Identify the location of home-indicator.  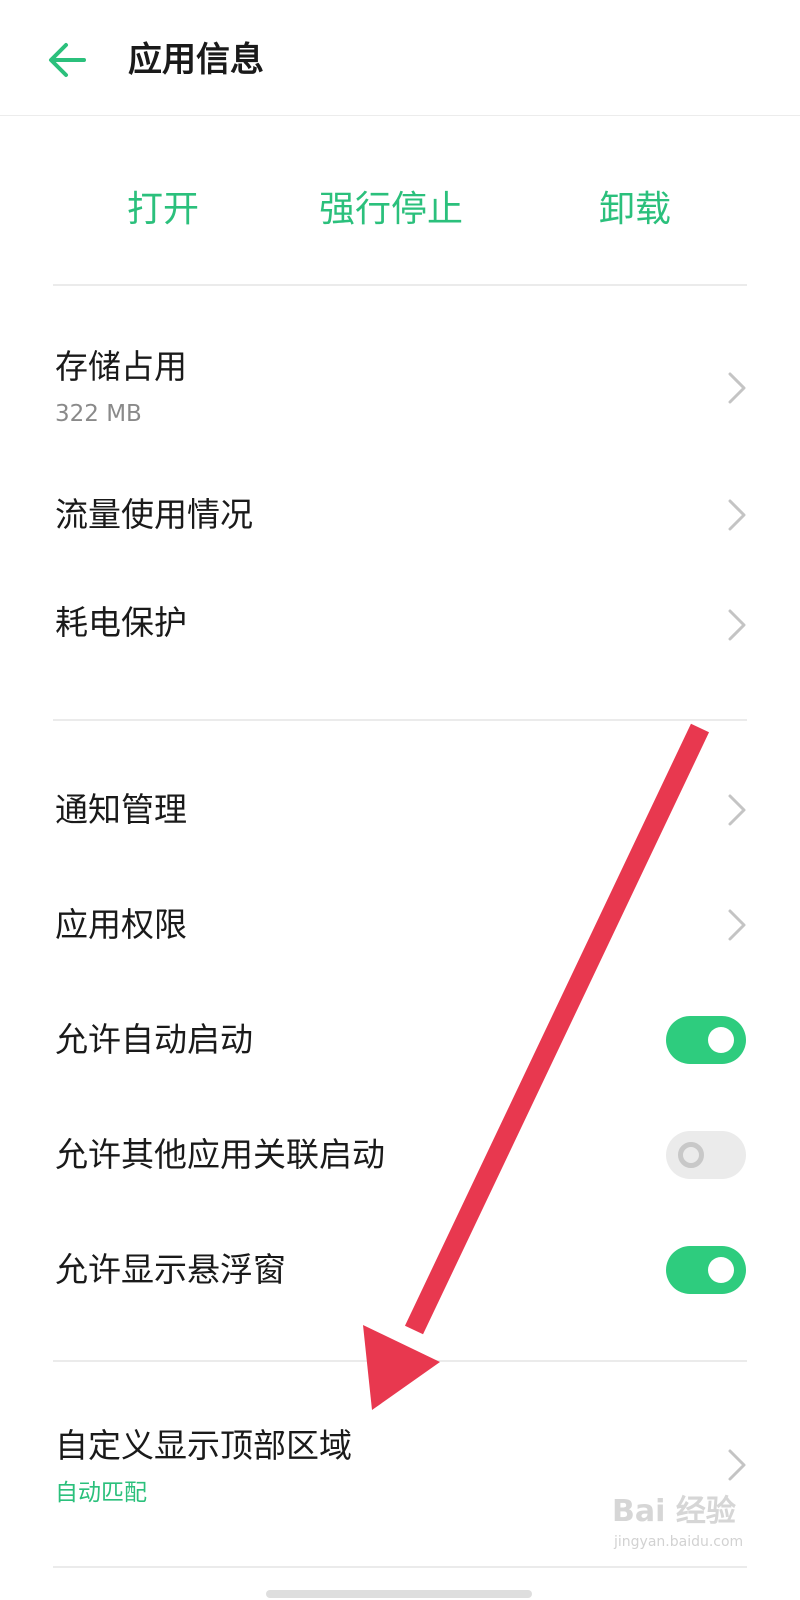
(399, 1594).